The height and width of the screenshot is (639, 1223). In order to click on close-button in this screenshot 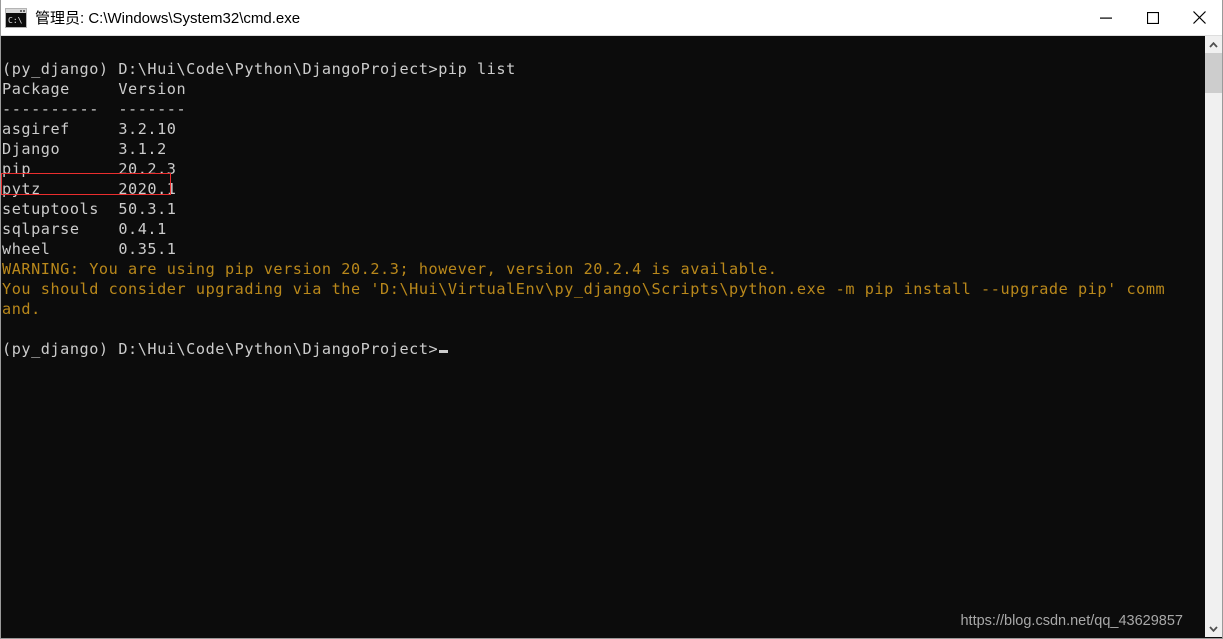, I will do `click(1199, 17)`.